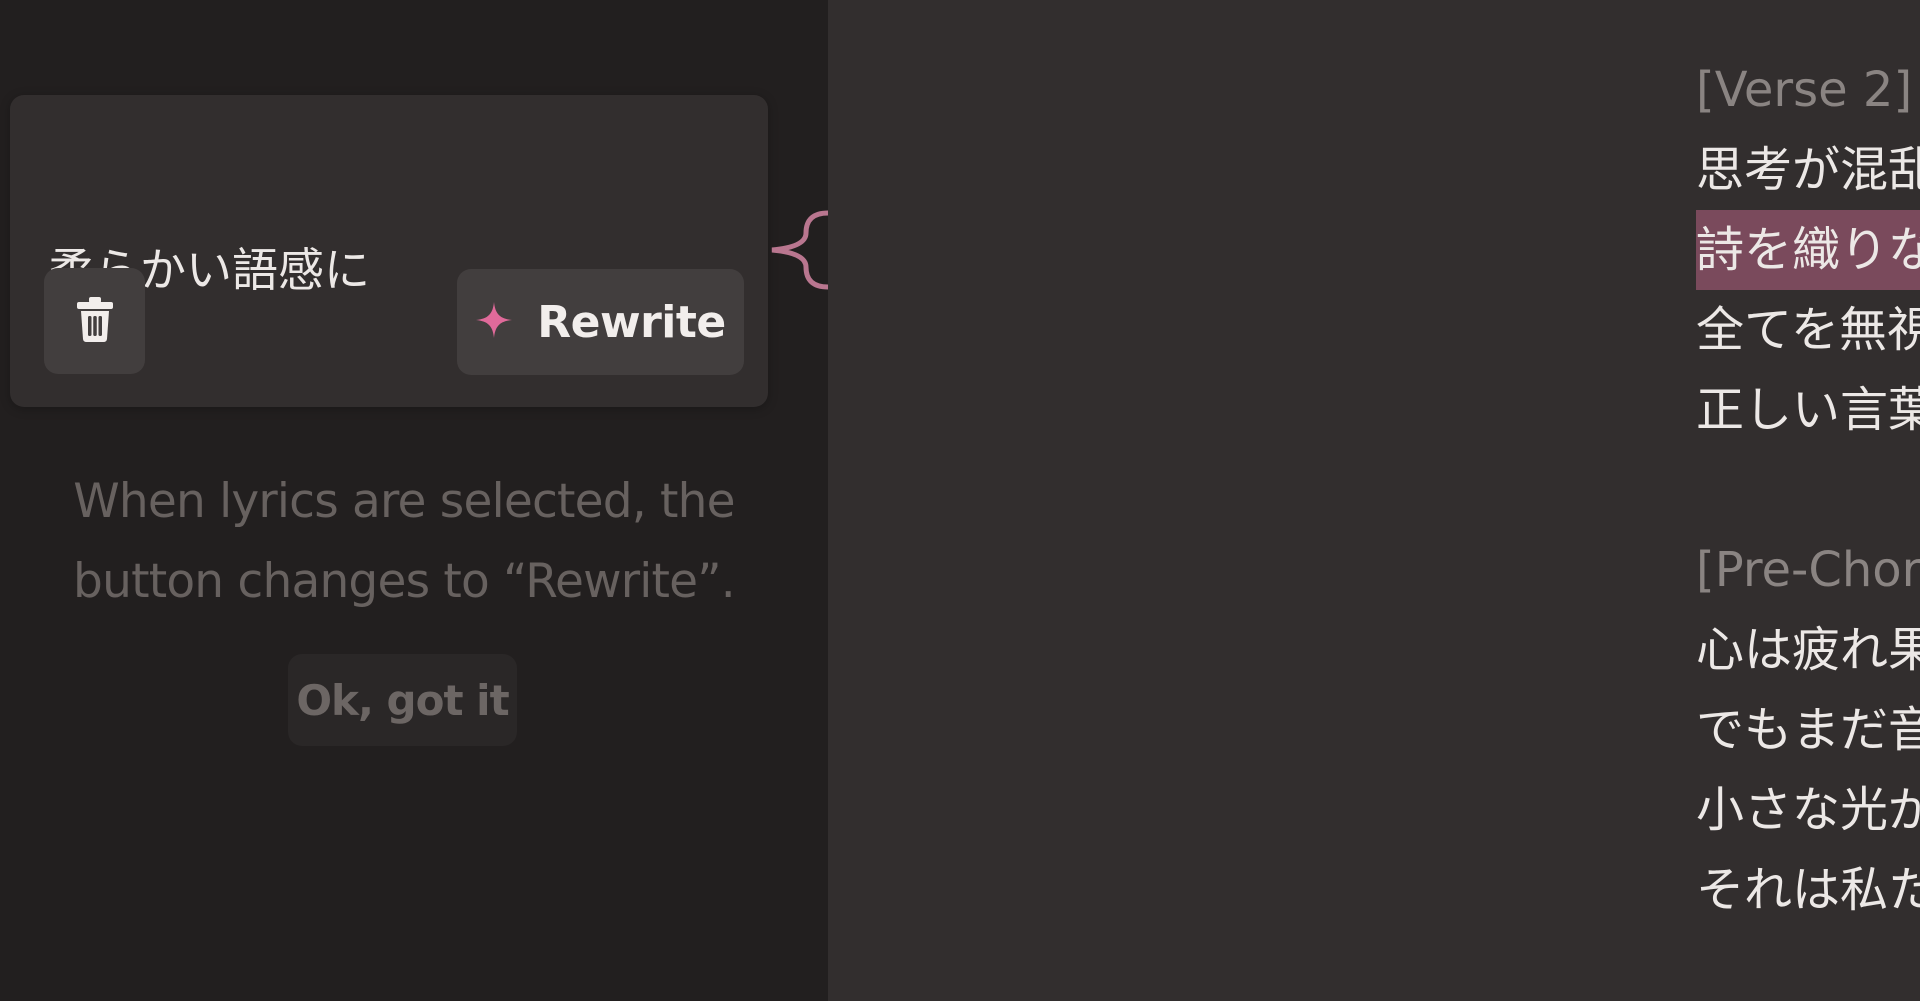  Describe the element at coordinates (404, 581) in the screenshot. I see `tip-line-2: button changes to “Rewrite”.` at that location.